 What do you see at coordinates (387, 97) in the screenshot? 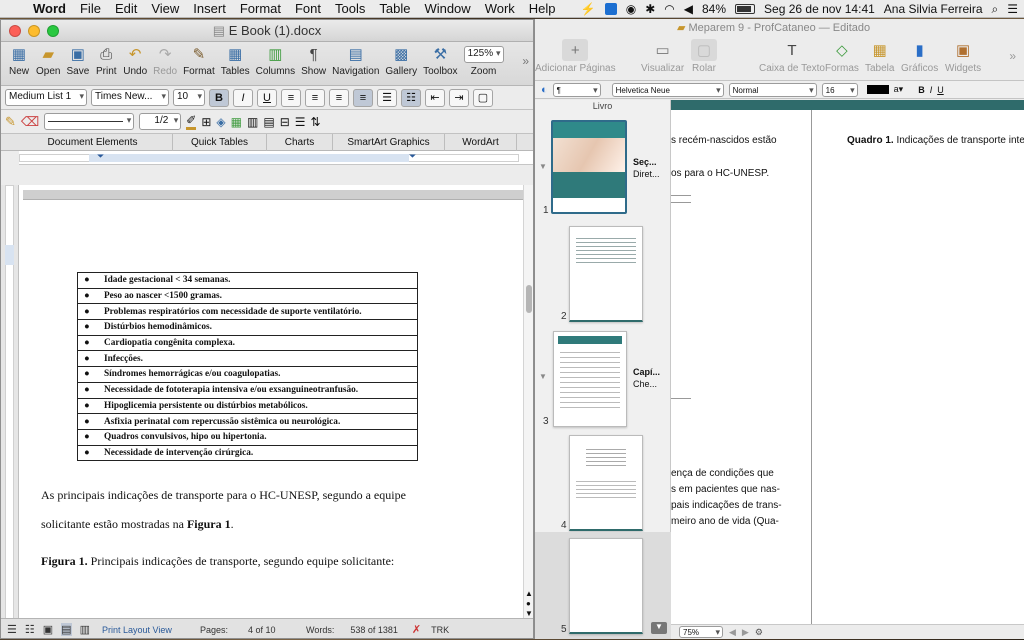
I see `bullets-icon: ☰` at bounding box center [387, 97].